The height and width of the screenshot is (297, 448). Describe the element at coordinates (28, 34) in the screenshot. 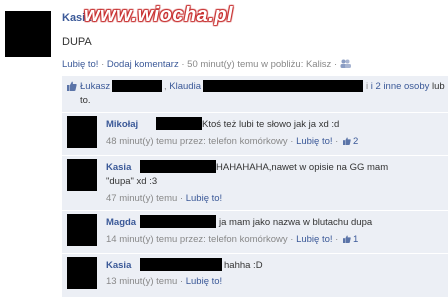

I see `post-author-avatar` at that location.